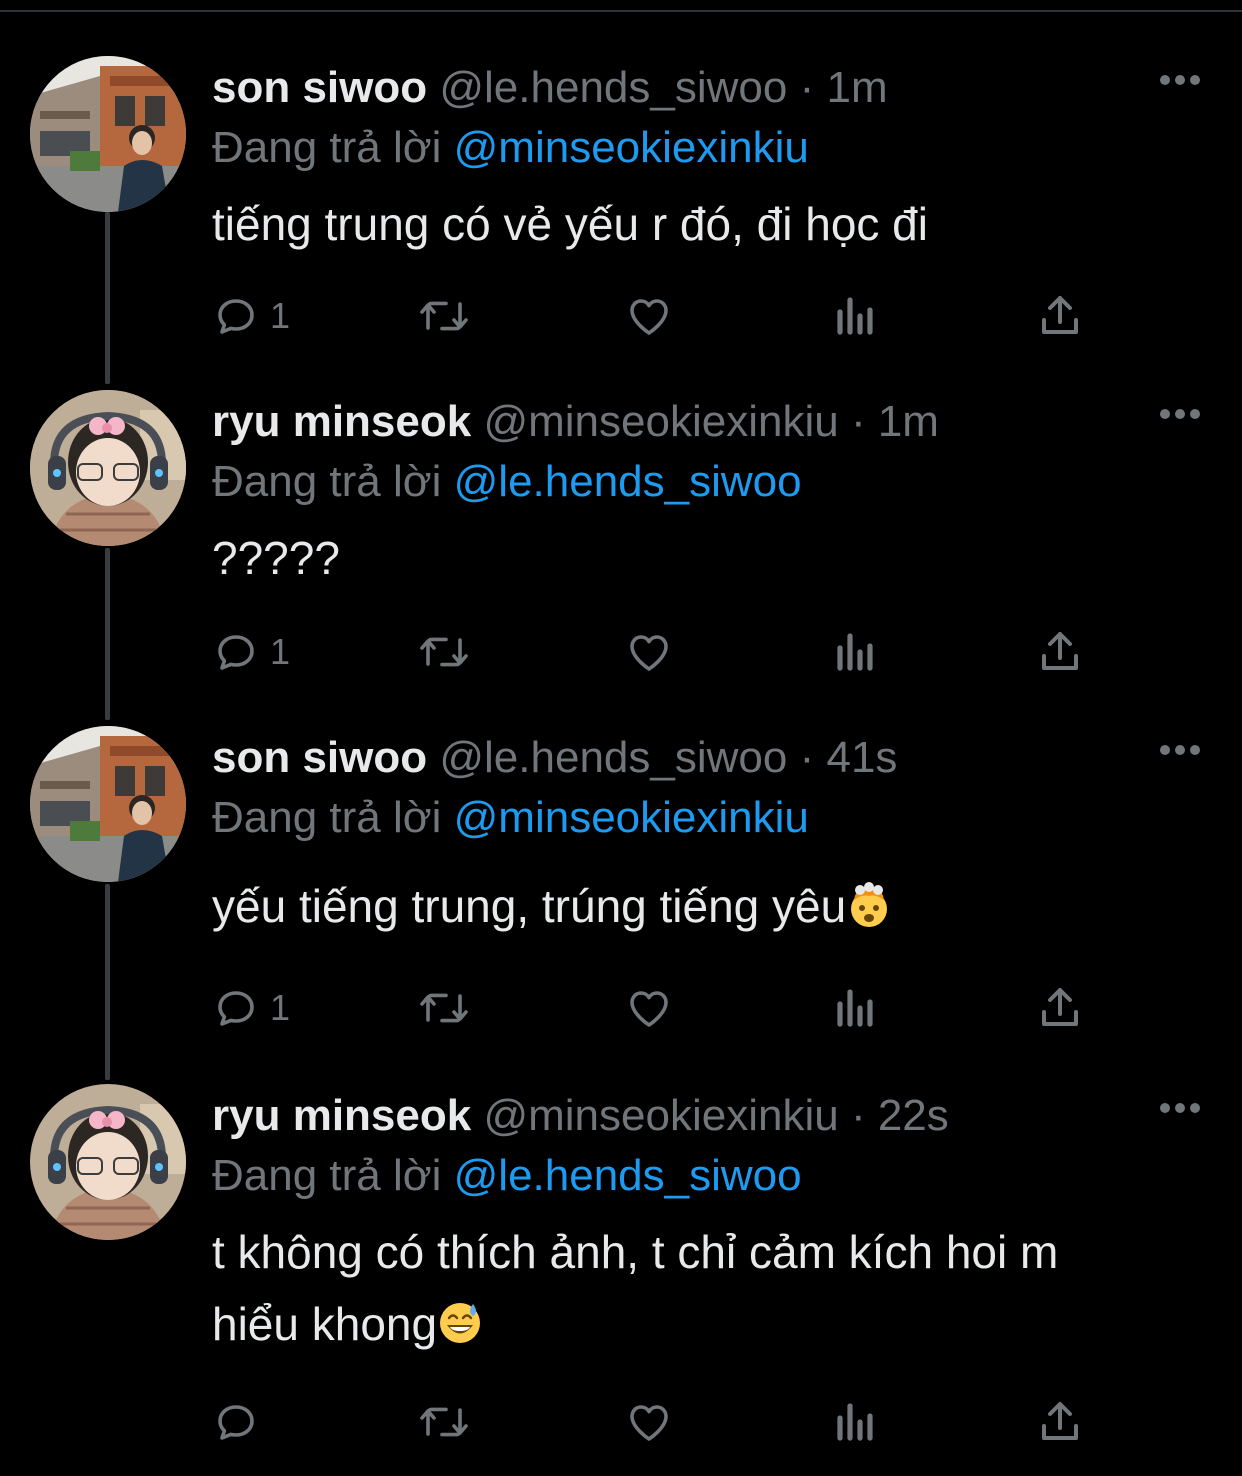 This screenshot has width=1242, height=1476. What do you see at coordinates (570, 224) in the screenshot?
I see `tweet-text-content: tiếng trung có vẻ yếu r đó, đi học đi` at bounding box center [570, 224].